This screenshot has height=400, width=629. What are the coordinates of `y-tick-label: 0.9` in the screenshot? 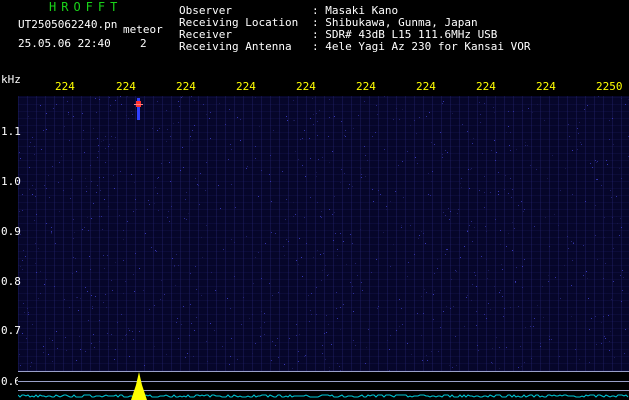 It's located at (11, 231).